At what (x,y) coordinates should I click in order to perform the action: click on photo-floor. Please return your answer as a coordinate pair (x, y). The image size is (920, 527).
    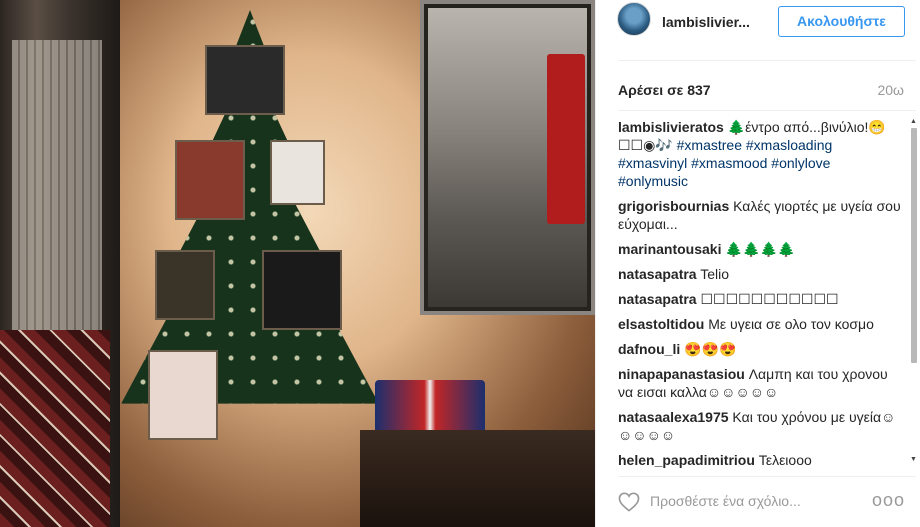
    Looking at the image, I should click on (477, 478).